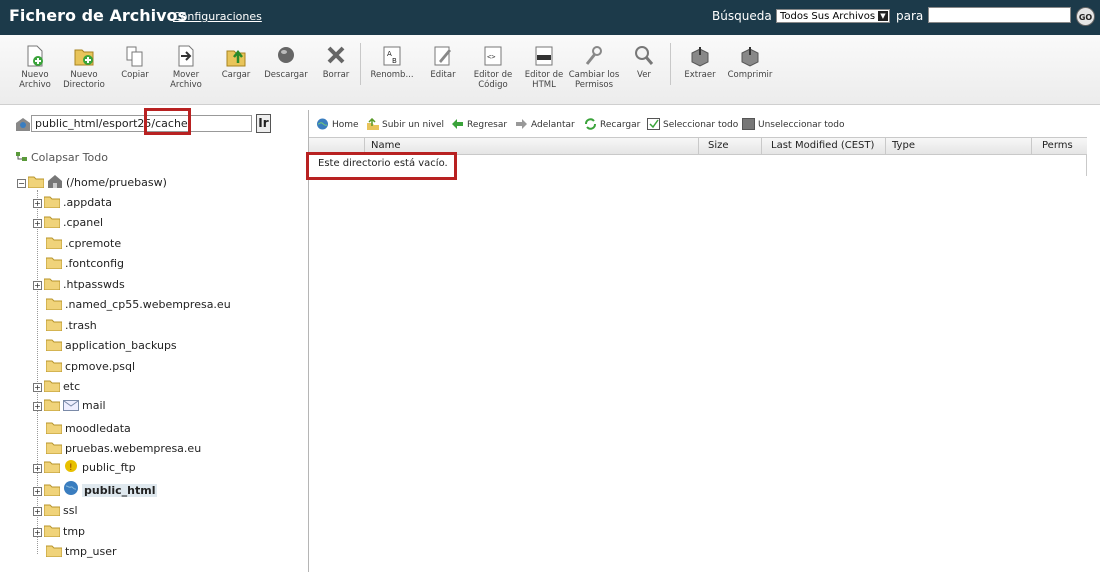  What do you see at coordinates (71, 488) in the screenshot?
I see `globe-icon` at bounding box center [71, 488].